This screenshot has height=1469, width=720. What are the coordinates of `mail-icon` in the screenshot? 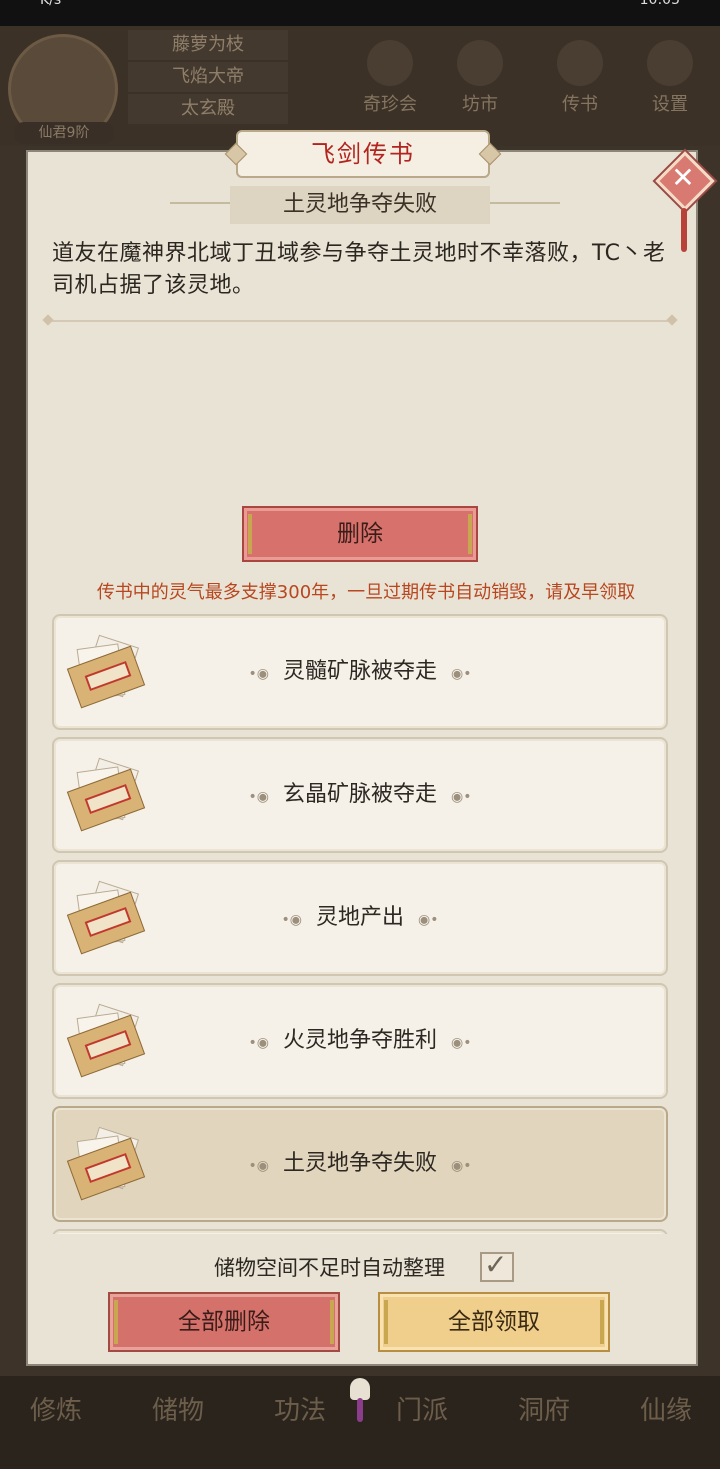 It's located at (580, 63).